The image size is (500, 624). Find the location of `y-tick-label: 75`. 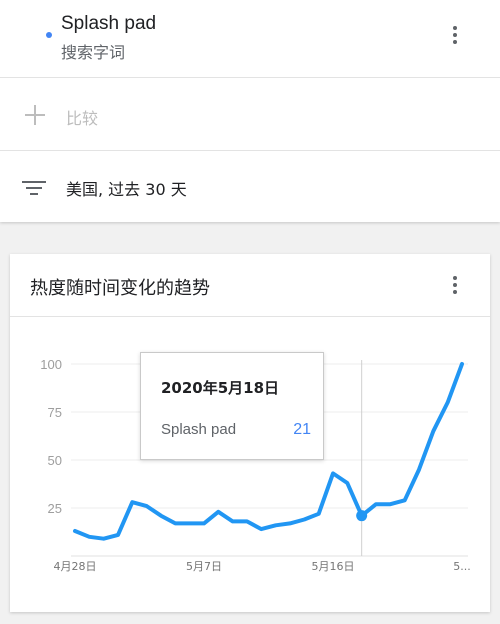

y-tick-label: 75 is located at coordinates (55, 412).